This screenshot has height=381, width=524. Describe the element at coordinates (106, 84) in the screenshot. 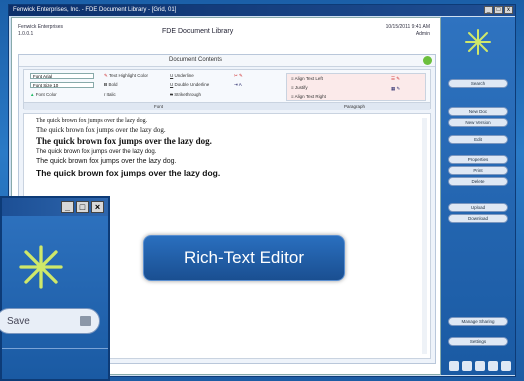

I see `bold-icon: B` at that location.